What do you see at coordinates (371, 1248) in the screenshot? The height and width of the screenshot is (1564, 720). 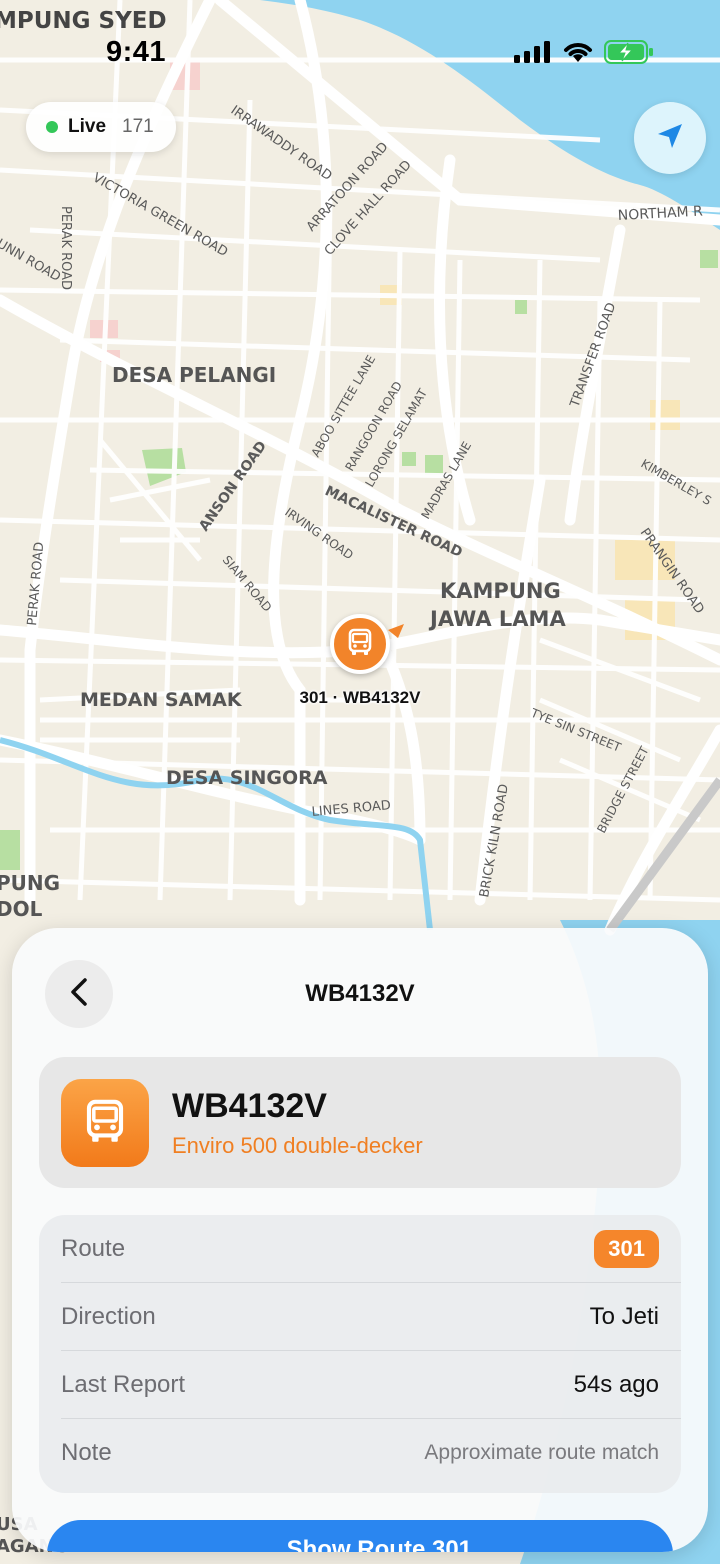 I see `info-row-route: Route 301` at bounding box center [371, 1248].